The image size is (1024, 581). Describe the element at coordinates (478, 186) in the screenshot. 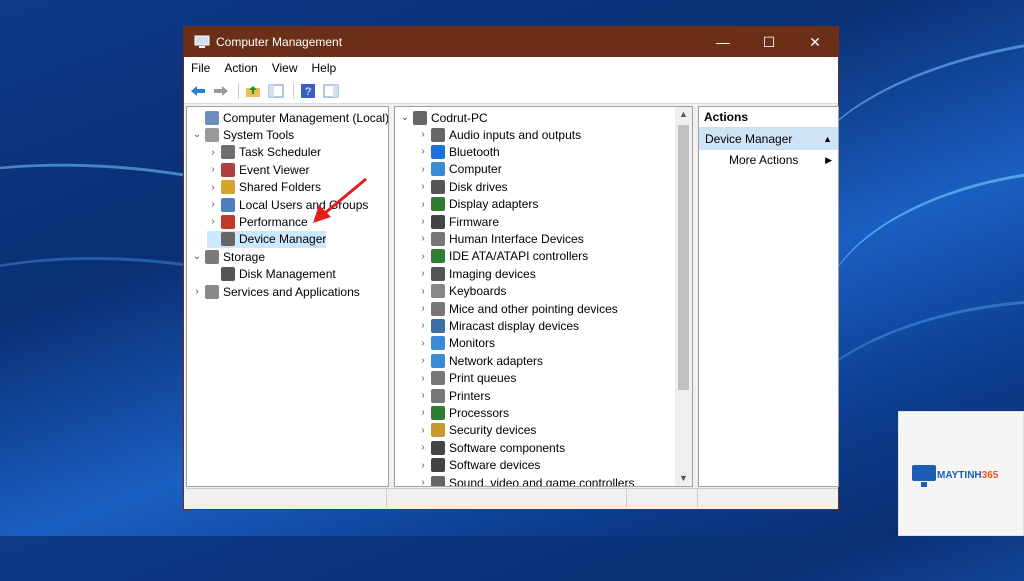

I see `device-category-label: Disk drives` at that location.